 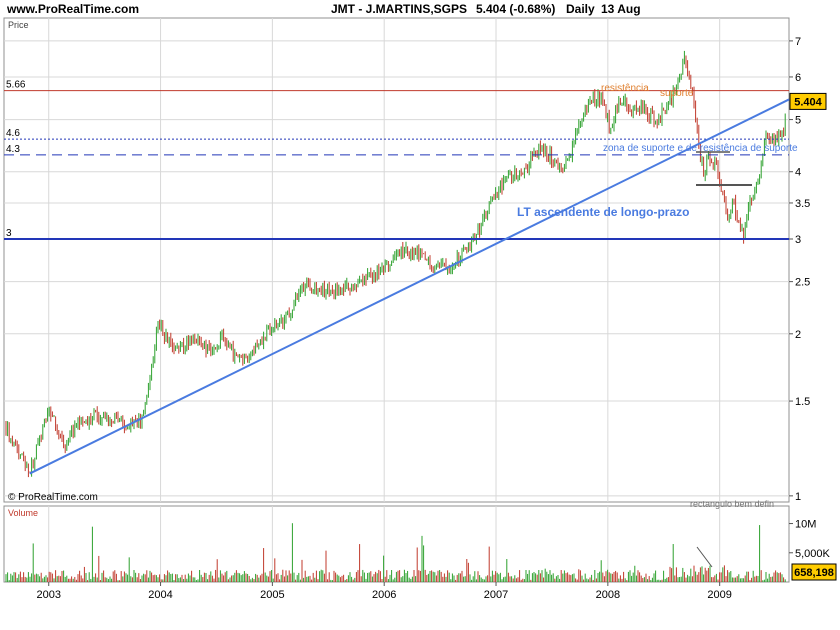 What do you see at coordinates (798, 335) in the screenshot?
I see `y-tick-label: 2` at bounding box center [798, 335].